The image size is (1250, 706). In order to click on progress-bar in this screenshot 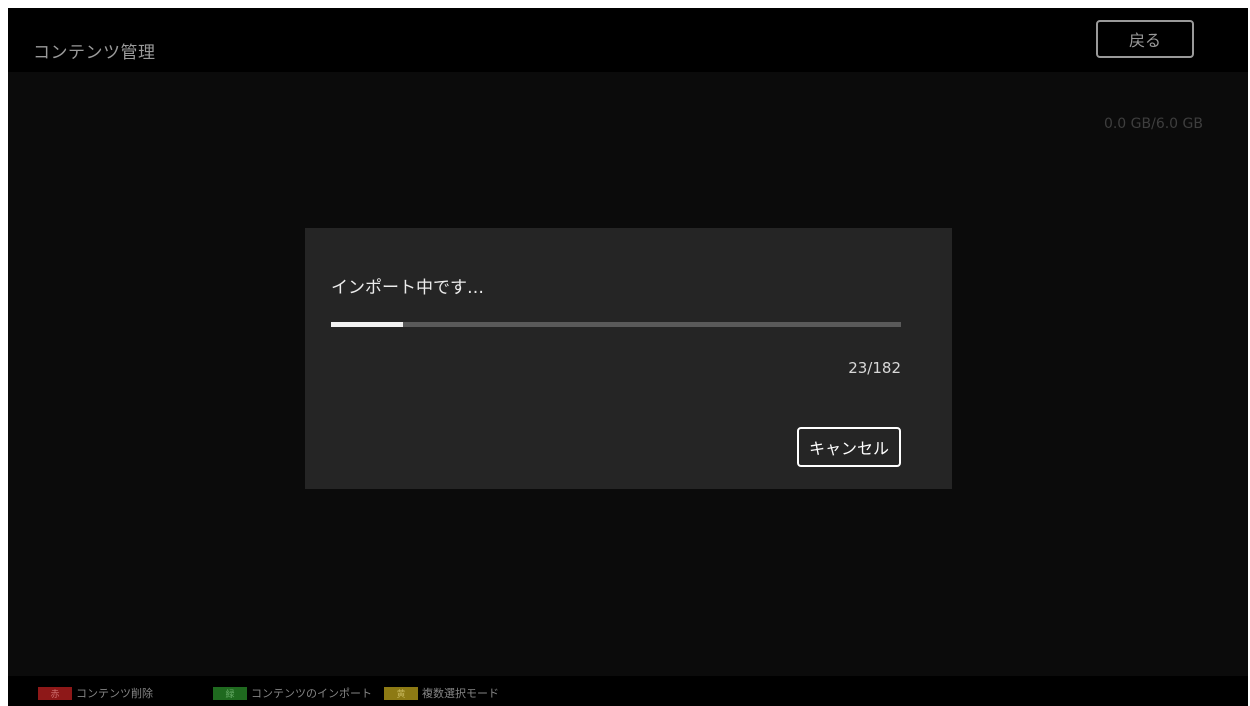, I will do `click(616, 324)`.